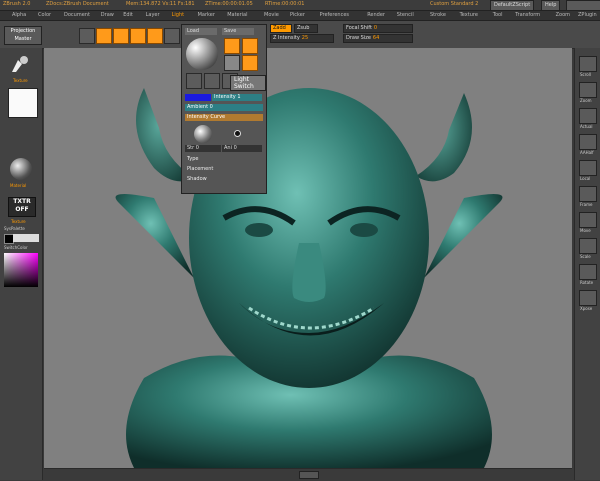 The image size is (600, 481). I want to click on bottom-tray-toggle, so click(309, 475).